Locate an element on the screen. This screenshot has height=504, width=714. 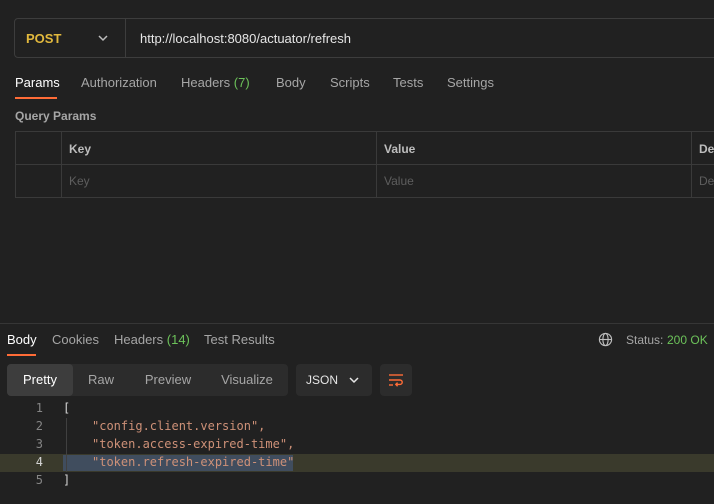
tab-body: Body is located at coordinates (291, 82).